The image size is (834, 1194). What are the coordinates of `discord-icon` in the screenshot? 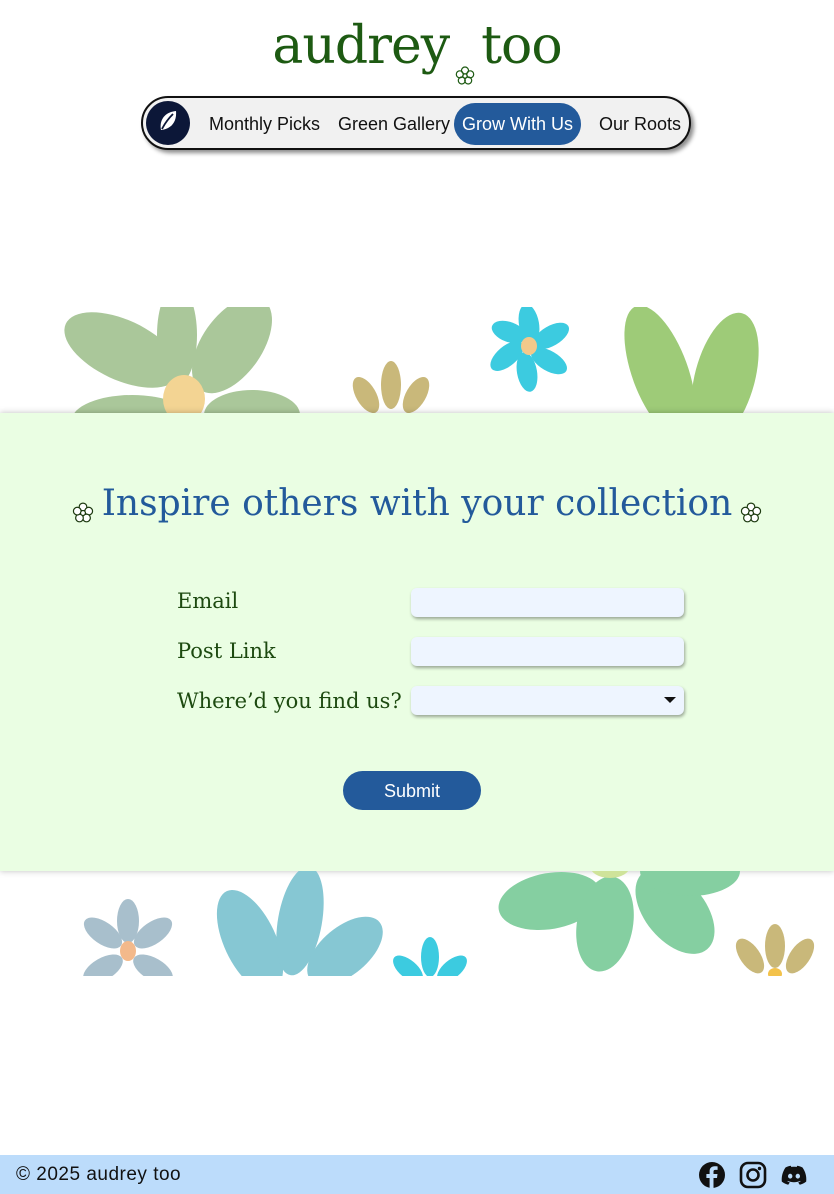 It's located at (794, 1175).